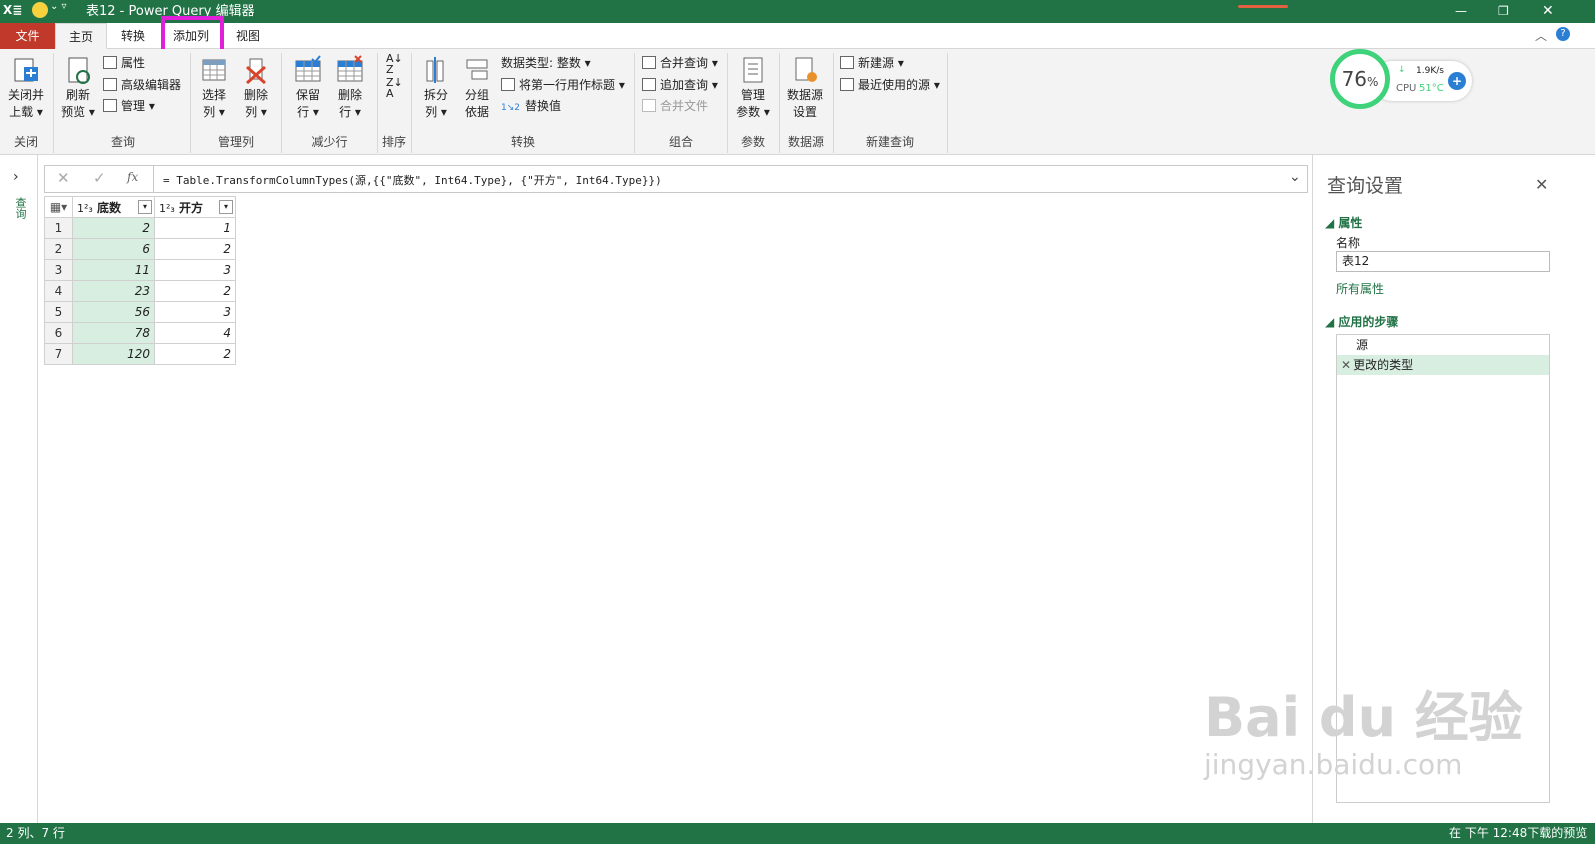 Image resolution: width=1595 pixels, height=859 pixels. What do you see at coordinates (1518, 833) in the screenshot?
I see `status-right: 在 下午 12:48下载的预览` at bounding box center [1518, 833].